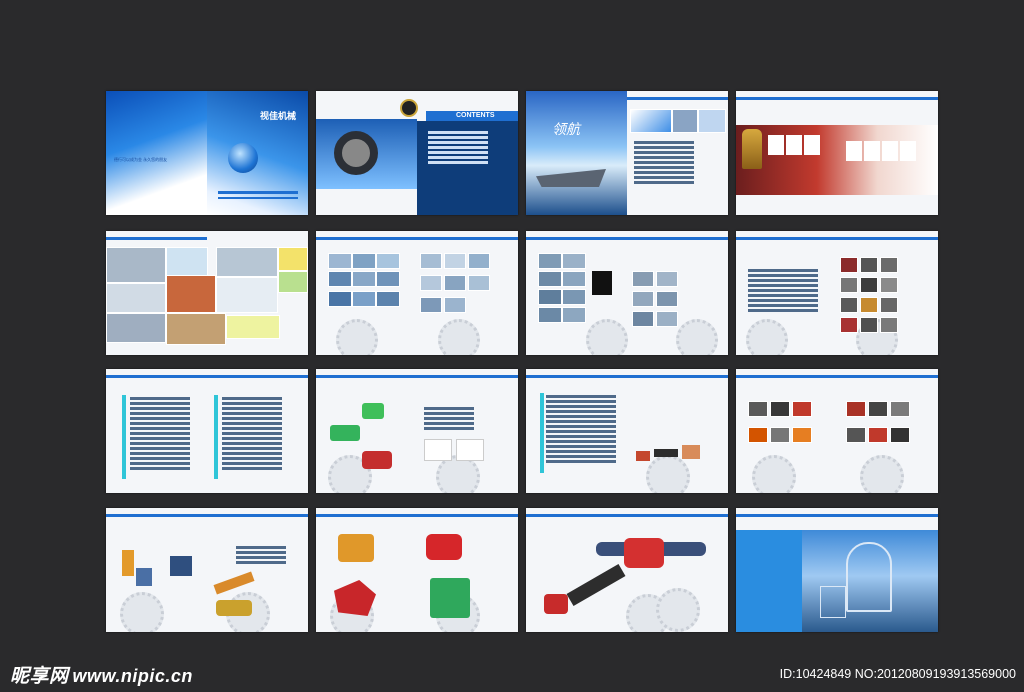 The height and width of the screenshot is (692, 1024). Describe the element at coordinates (837, 153) in the screenshot. I see `spread-honor` at that location.